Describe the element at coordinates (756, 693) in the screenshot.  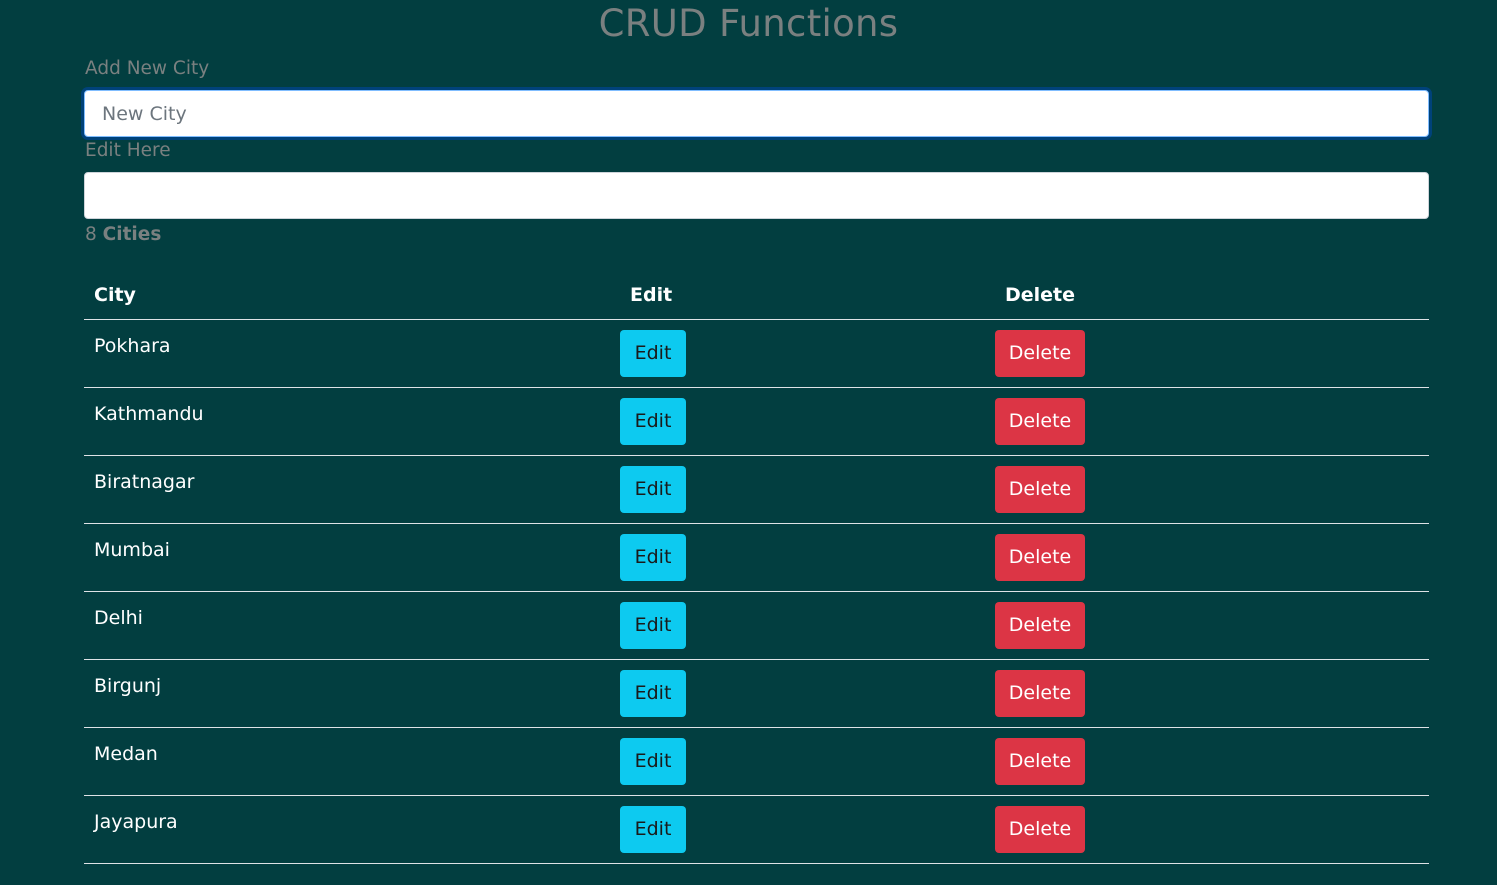
I see `table-row: Birgunj Edit Delete` at that location.